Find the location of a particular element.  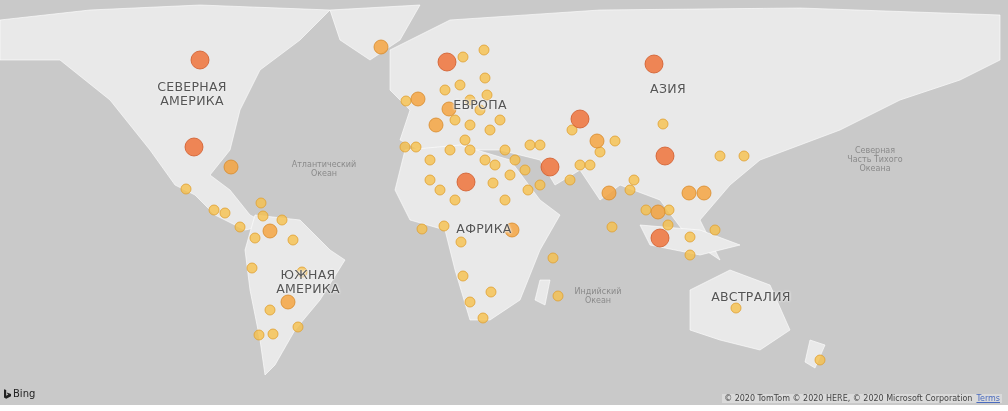

continent-label: СЕВЕРНАЯ АМЕРИКА is located at coordinates (192, 94).